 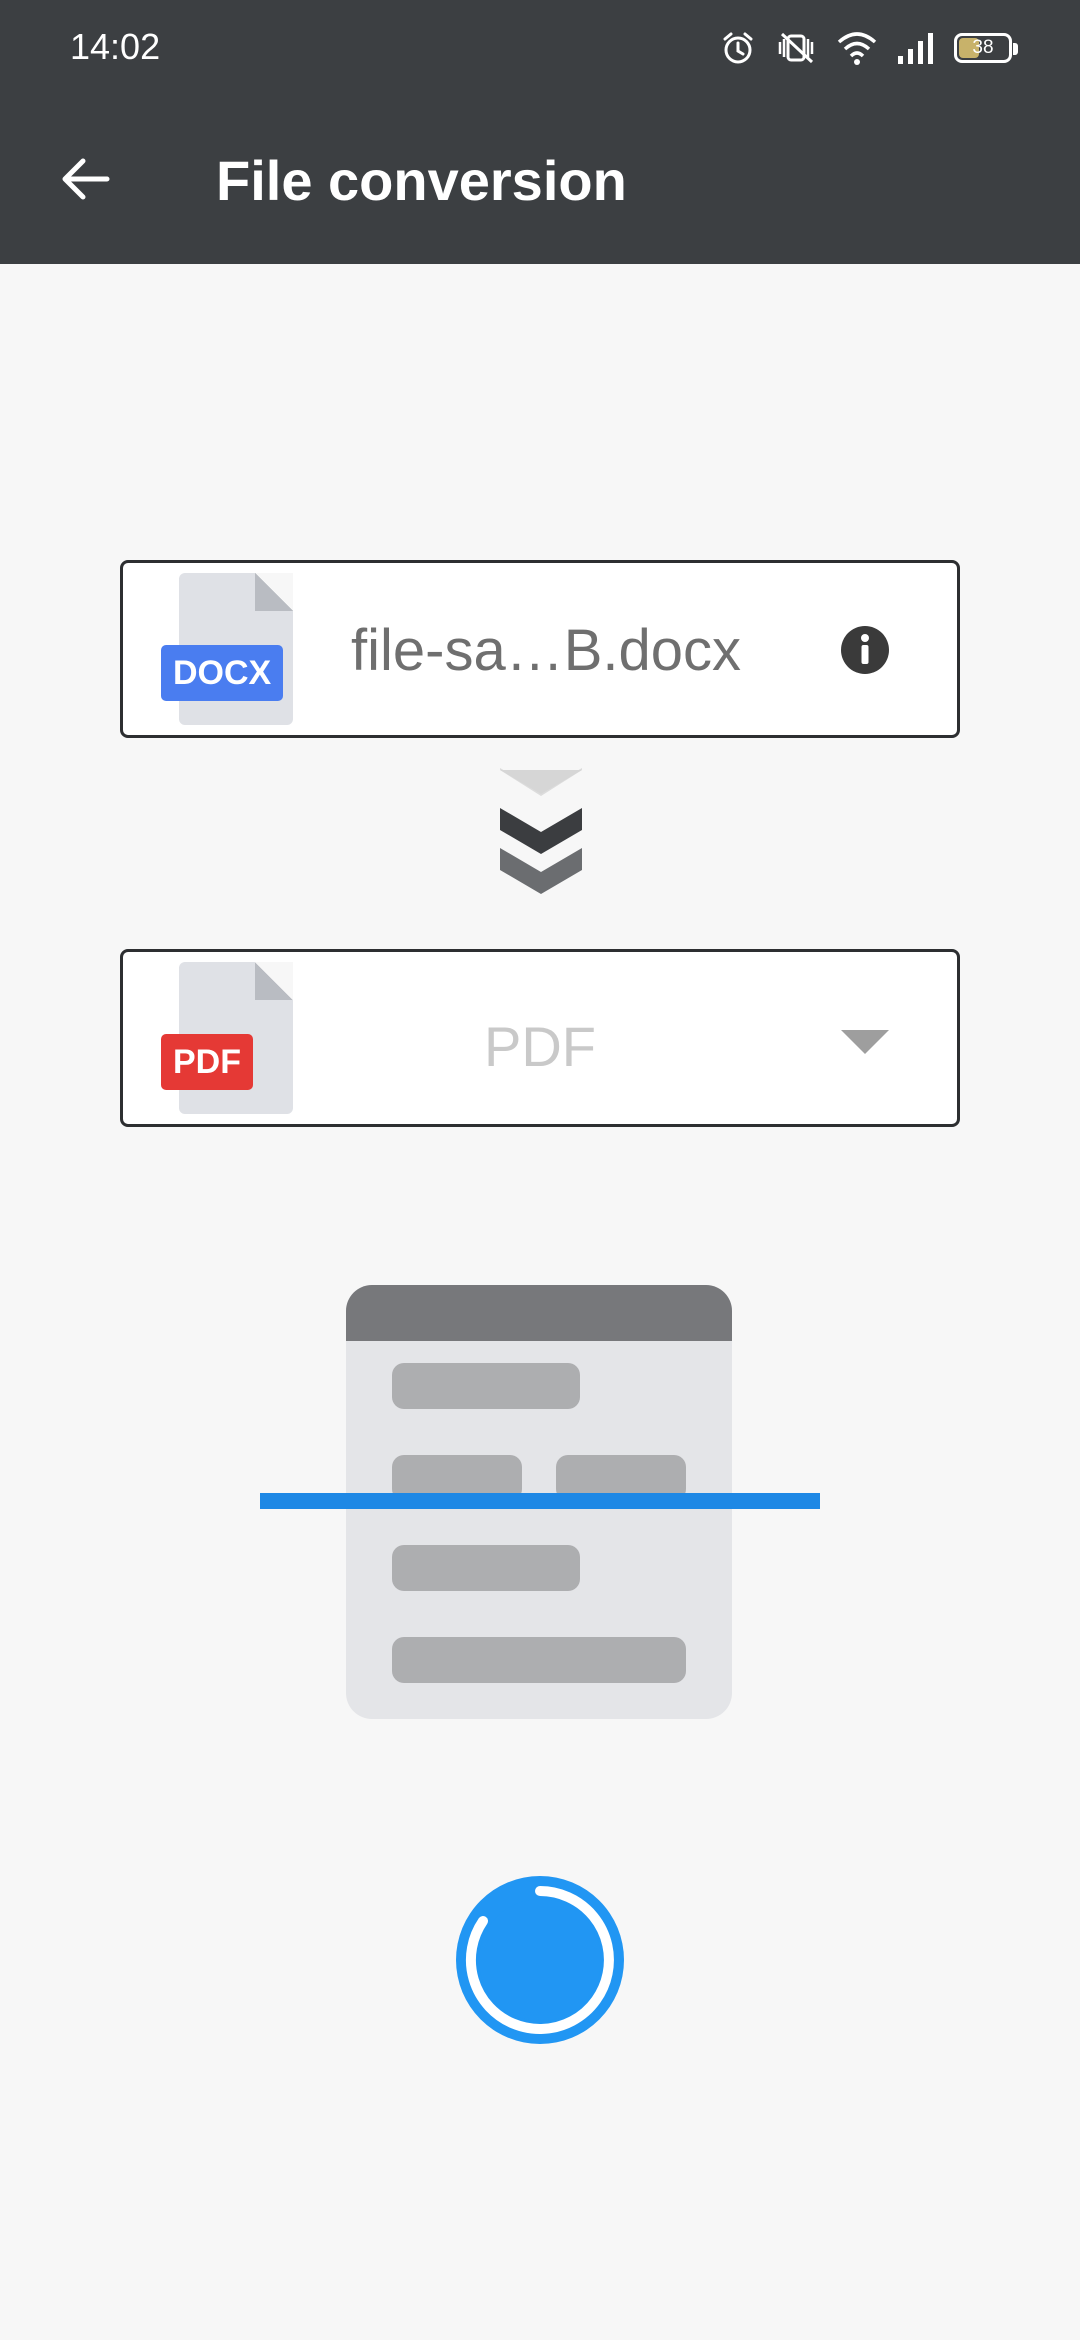 I want to click on vibrate-mute-icon, so click(x=796, y=48).